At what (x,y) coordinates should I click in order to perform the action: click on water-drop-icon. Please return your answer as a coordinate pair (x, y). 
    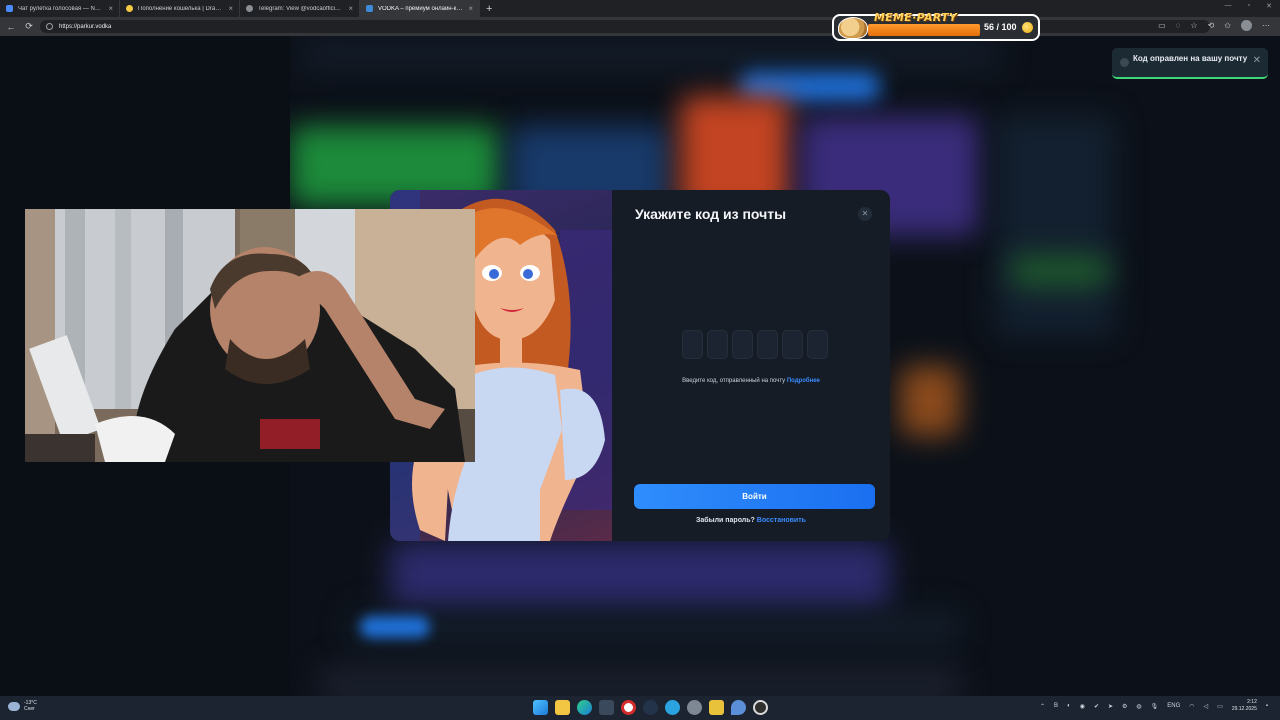
    Looking at the image, I should click on (738, 707).